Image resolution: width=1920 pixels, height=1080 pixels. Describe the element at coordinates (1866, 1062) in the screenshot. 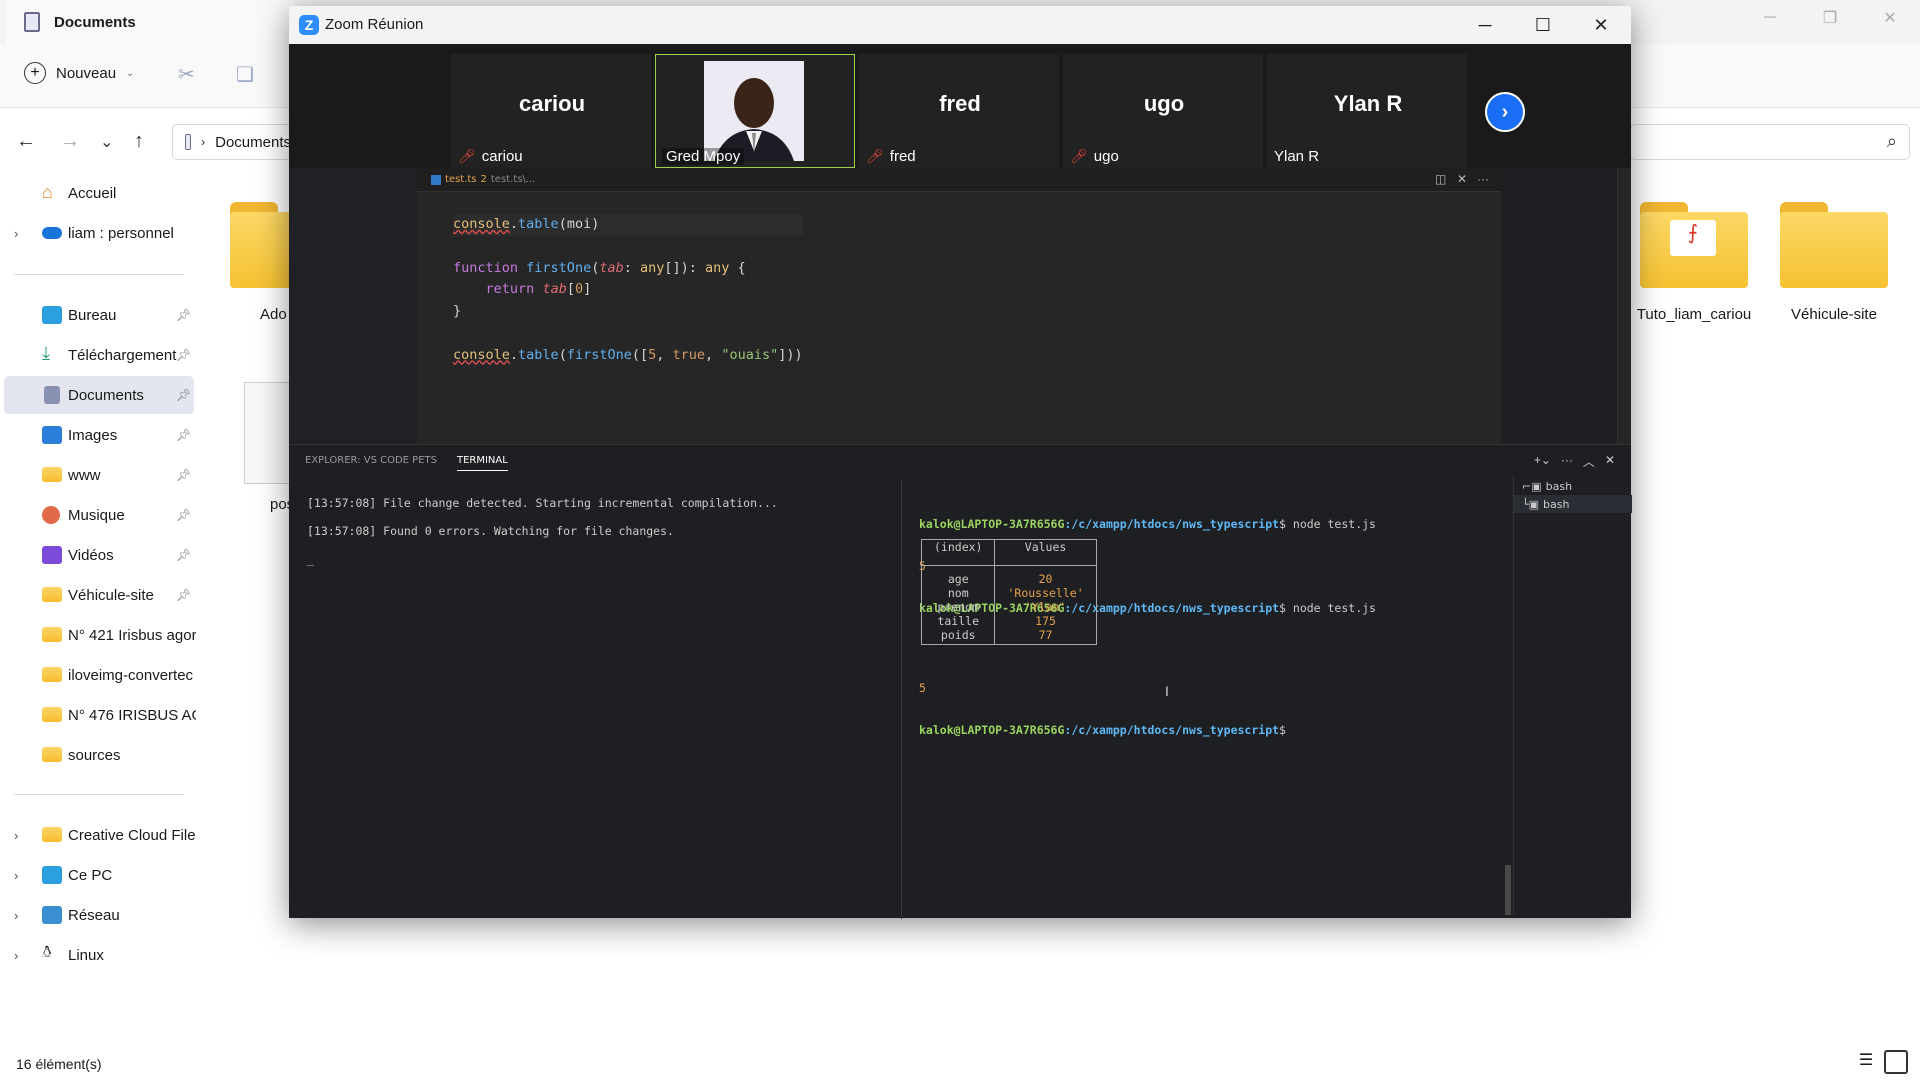

I see `details-view-button: ☰` at that location.